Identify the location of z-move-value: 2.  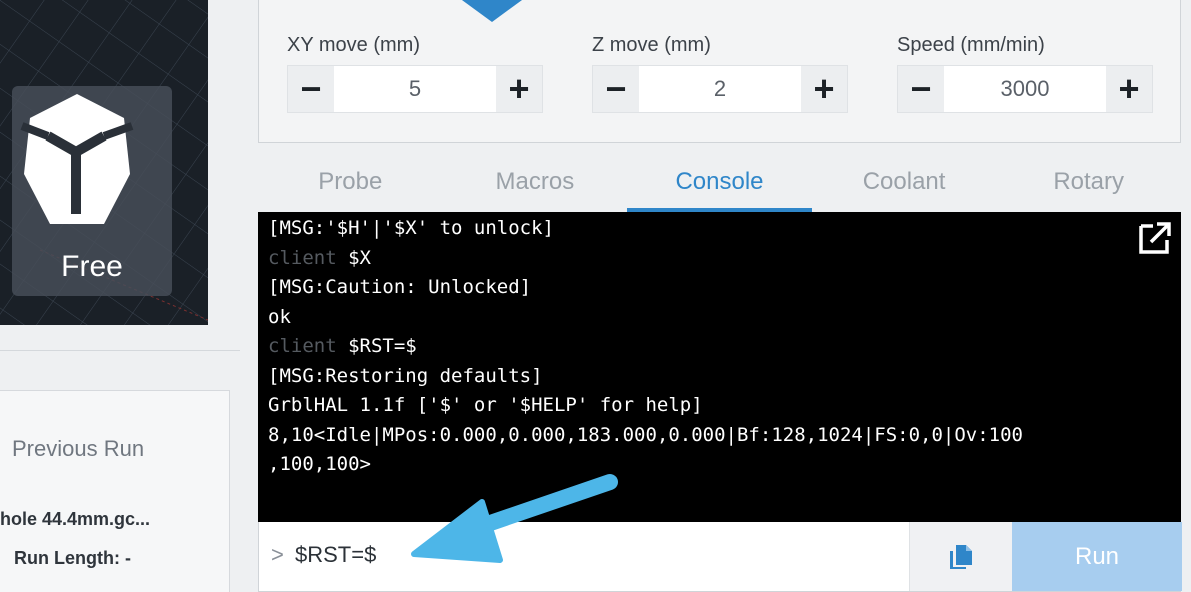
(720, 89).